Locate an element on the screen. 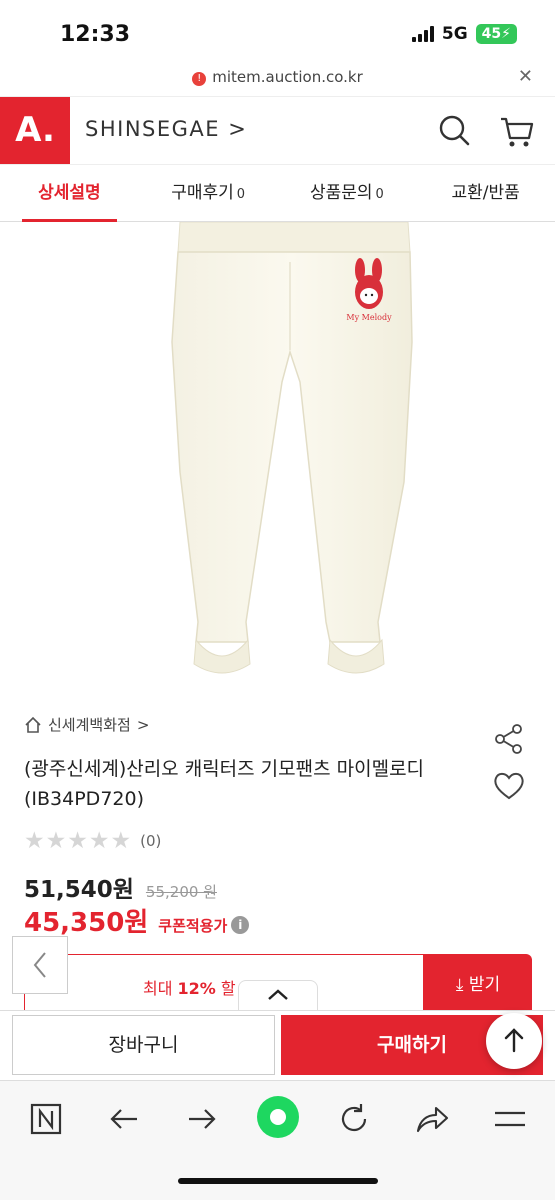  coupon-download-button: ⤓ 받기 is located at coordinates (478, 985).